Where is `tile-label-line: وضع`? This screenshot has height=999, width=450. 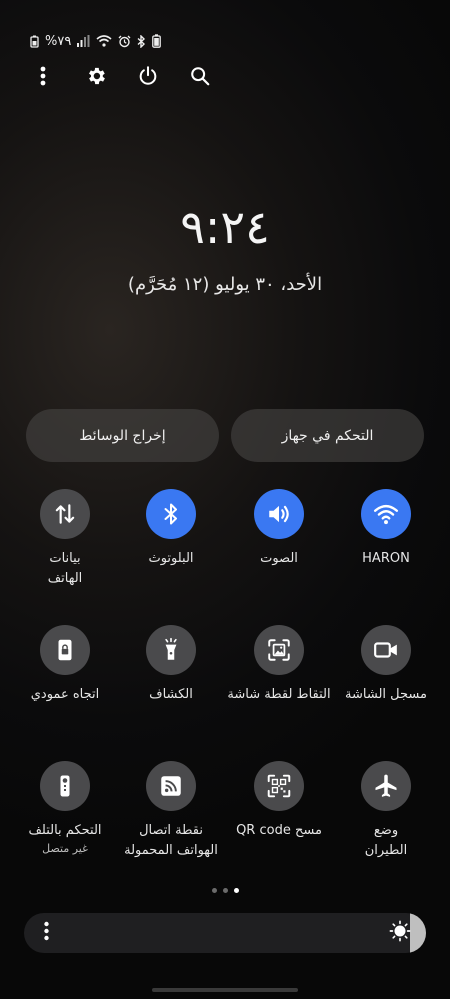
tile-label-line: وضع is located at coordinates (386, 830).